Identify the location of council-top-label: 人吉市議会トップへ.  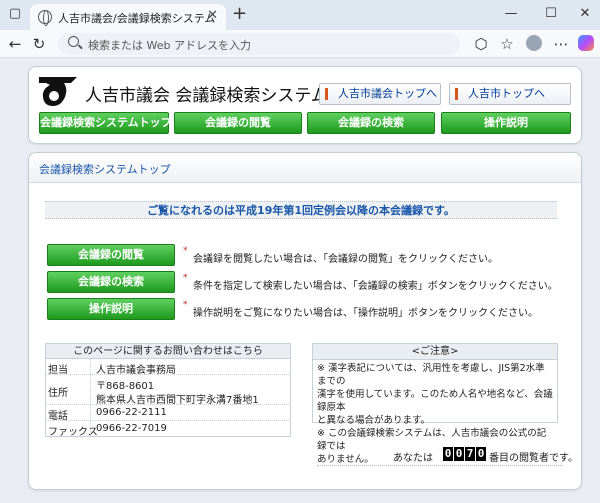
(387, 93).